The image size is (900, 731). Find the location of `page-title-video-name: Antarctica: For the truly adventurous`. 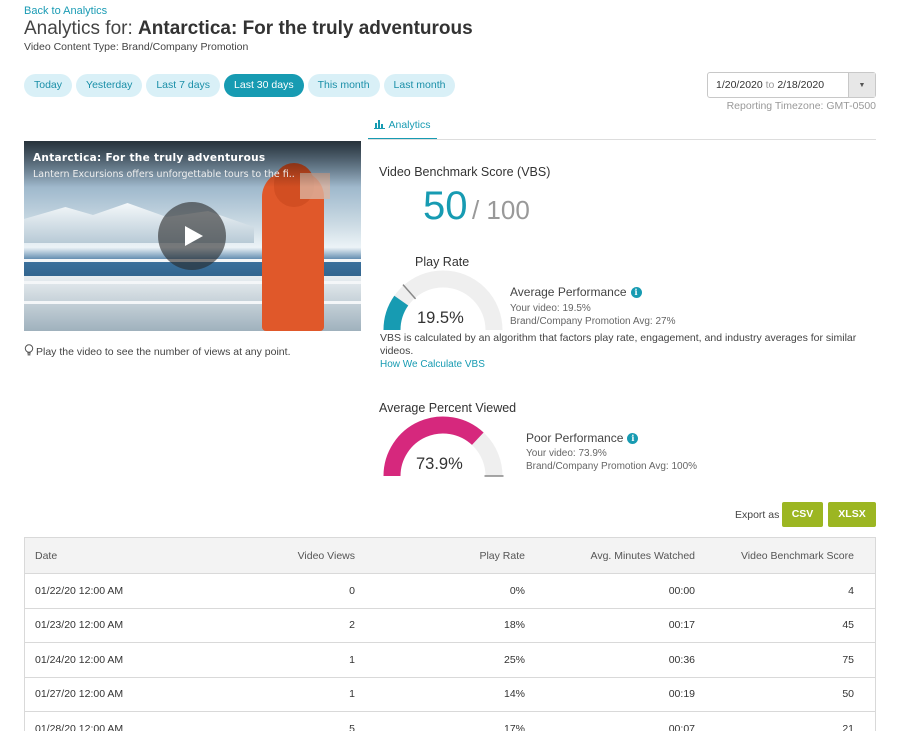

page-title-video-name: Antarctica: For the truly adventurous is located at coordinates (305, 28).